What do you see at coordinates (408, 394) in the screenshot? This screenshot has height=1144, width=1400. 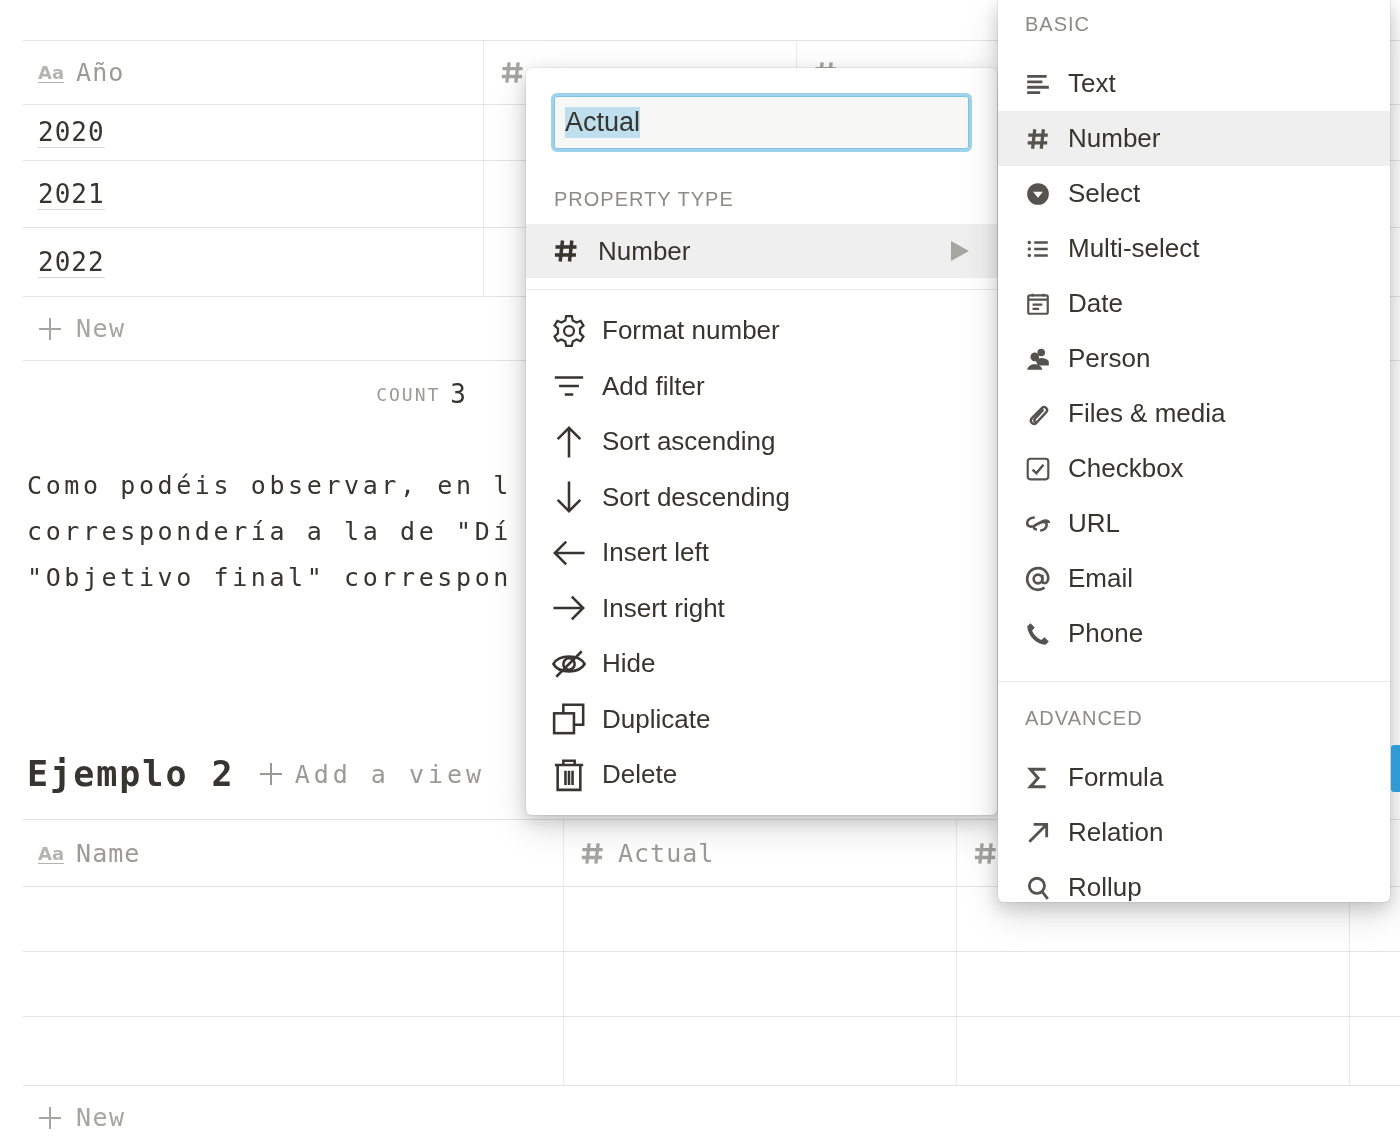 I see `count-label: COUNT` at bounding box center [408, 394].